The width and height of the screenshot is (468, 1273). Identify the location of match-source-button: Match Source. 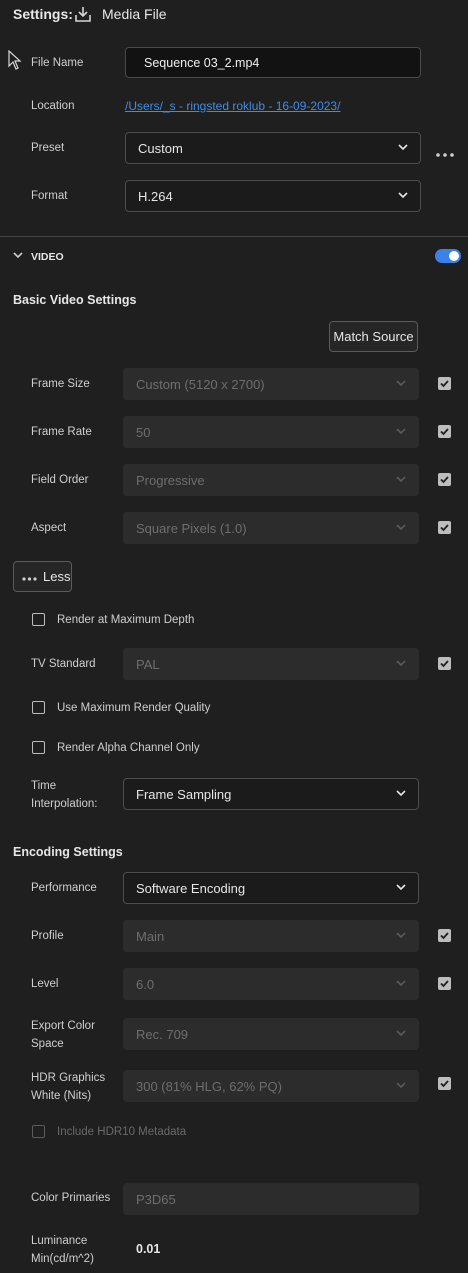
(373, 336).